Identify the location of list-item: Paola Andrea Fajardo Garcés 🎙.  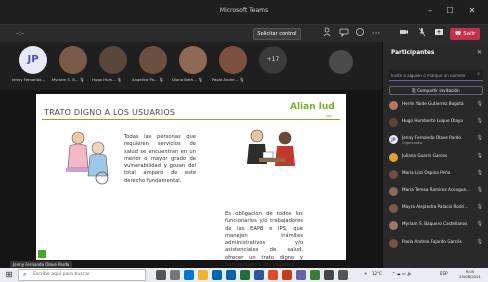
(435, 244).